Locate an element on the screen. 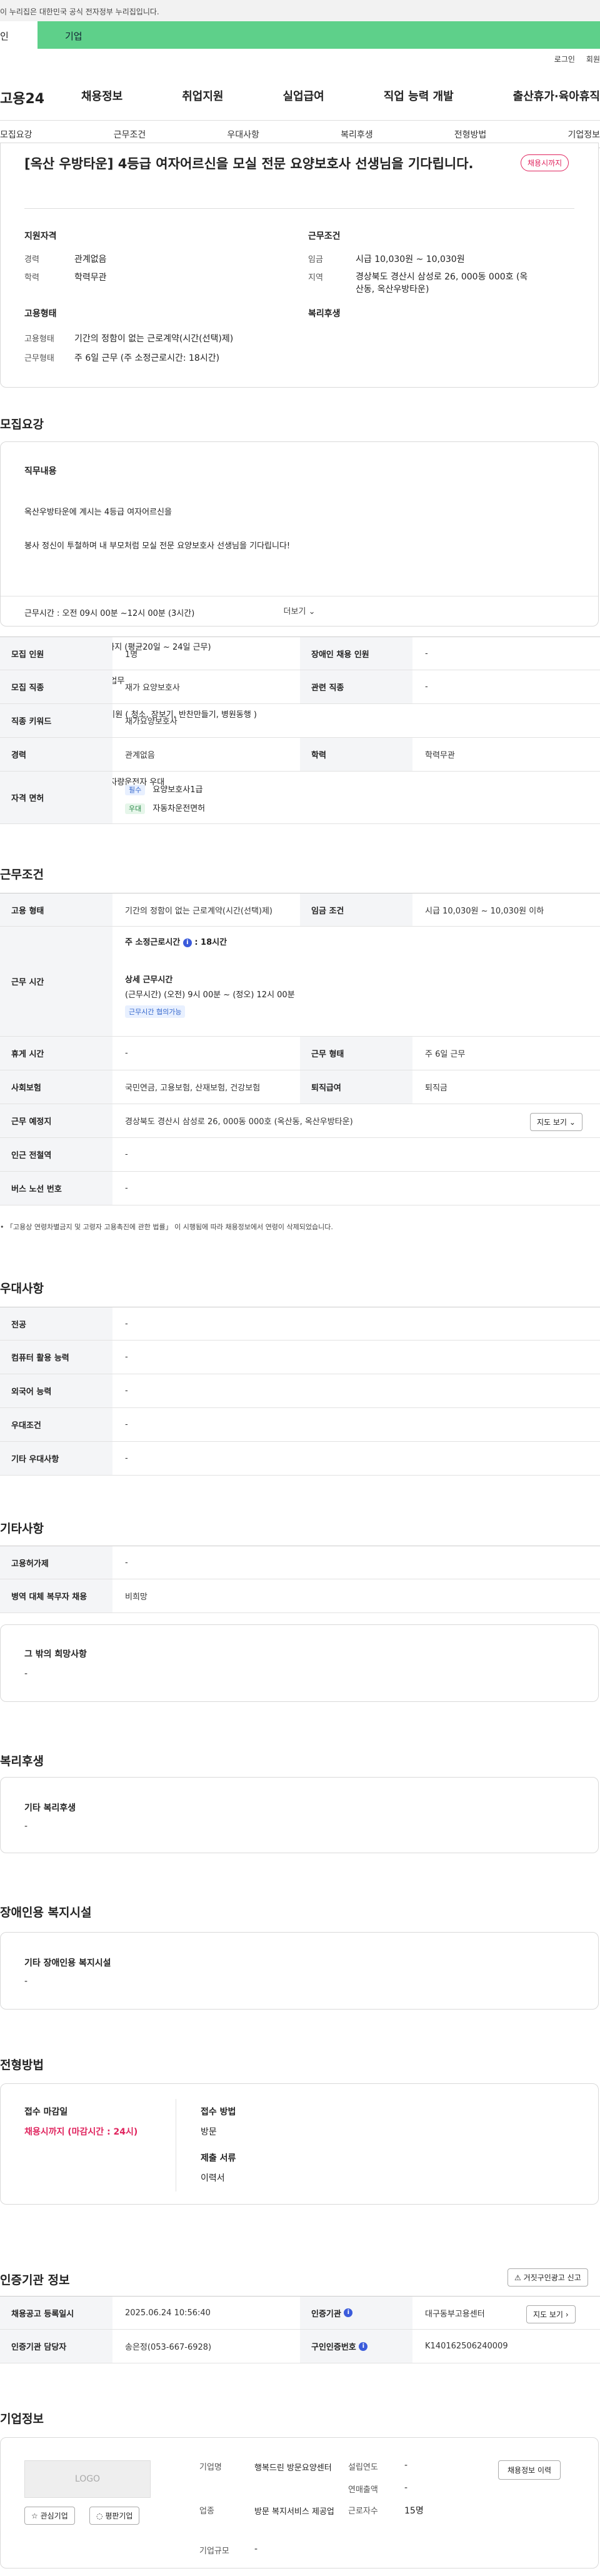 The image size is (600, 2576). cert-section-title: 인증기관 정보 is located at coordinates (35, 2280).